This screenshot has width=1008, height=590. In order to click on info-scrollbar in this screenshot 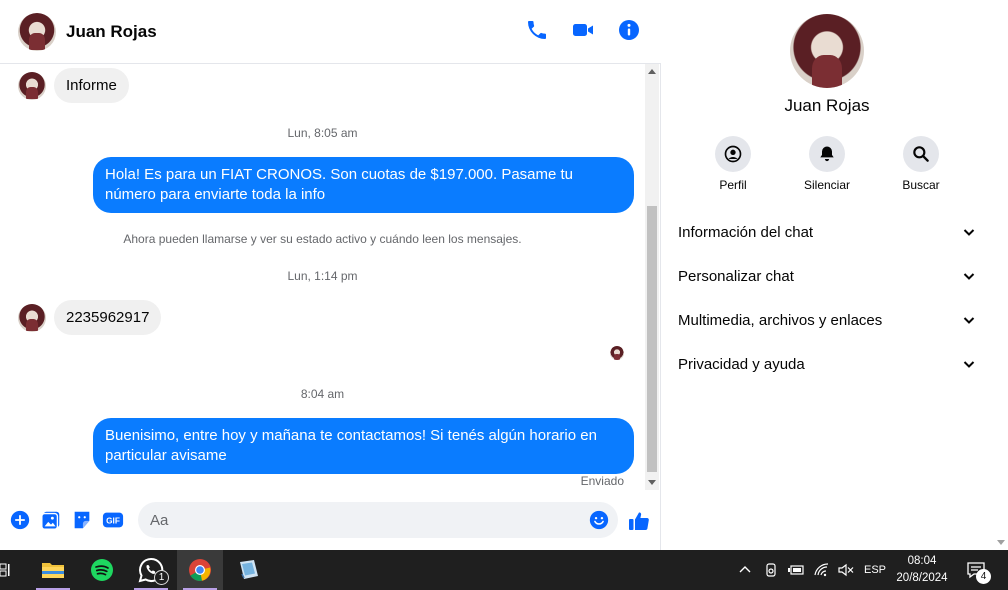, I will do `click(1001, 275)`.